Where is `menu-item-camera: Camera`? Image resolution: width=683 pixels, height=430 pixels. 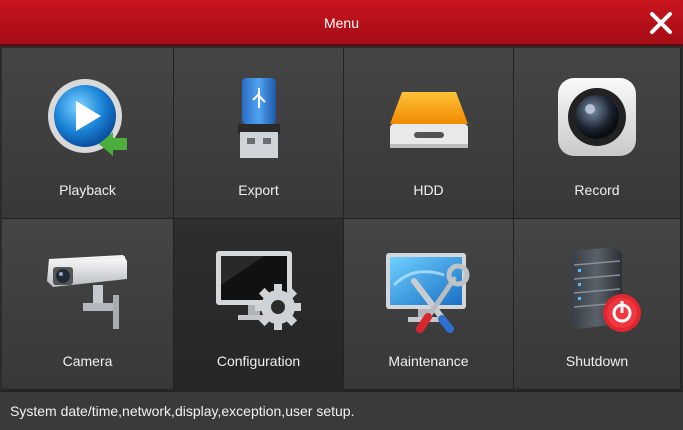 menu-item-camera: Camera is located at coordinates (88, 304).